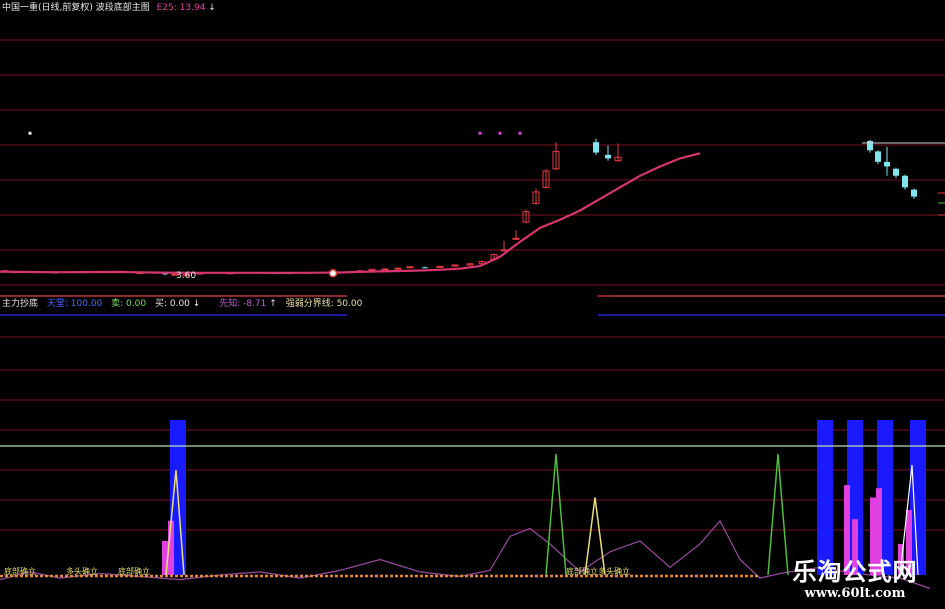  I want to click on ema-line, so click(350, 213).